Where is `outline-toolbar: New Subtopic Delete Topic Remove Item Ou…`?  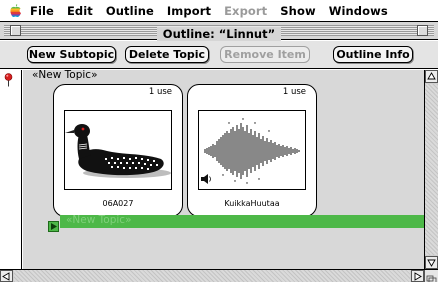 outline-toolbar: New Subtopic Delete Topic Remove Item Ou… is located at coordinates (219, 55).